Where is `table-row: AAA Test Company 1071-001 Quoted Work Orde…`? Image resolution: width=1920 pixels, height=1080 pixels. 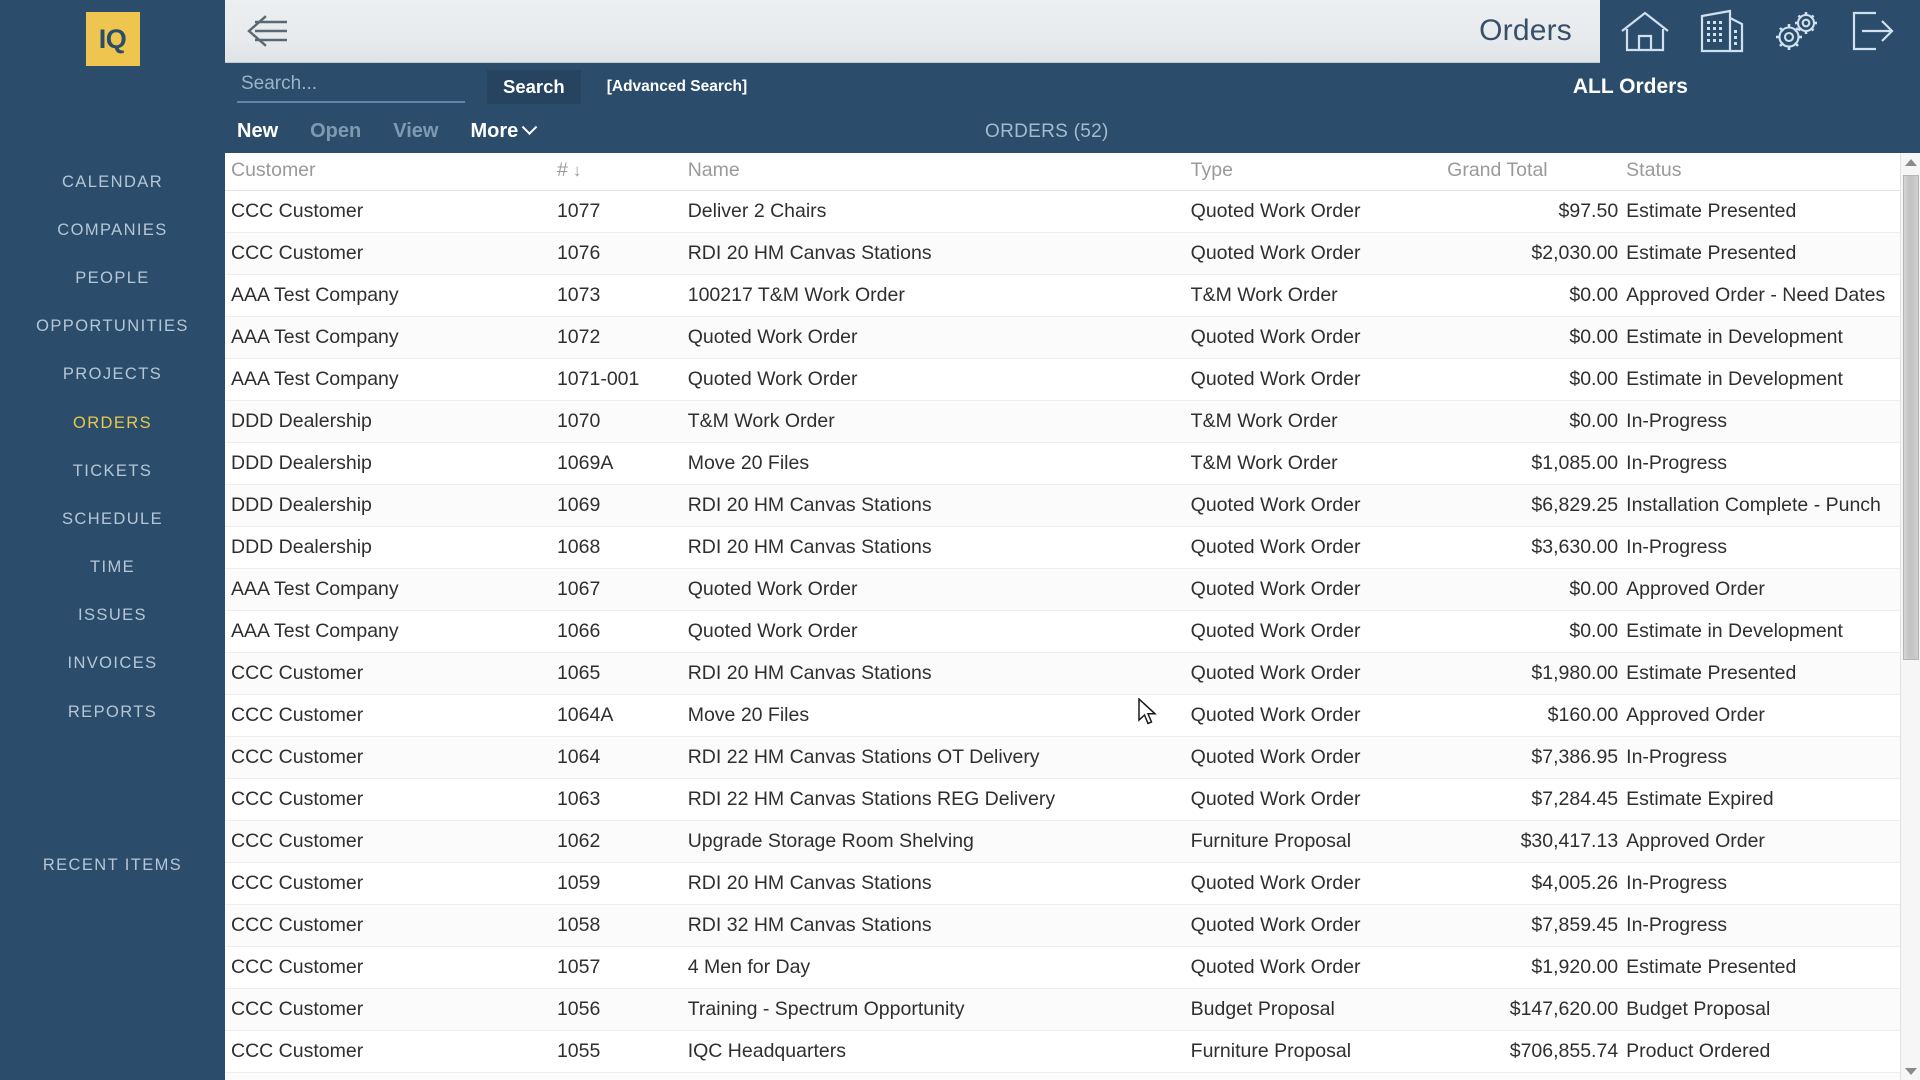
table-row: AAA Test Company 1071-001 Quoted Work Orde… is located at coordinates (1072, 379).